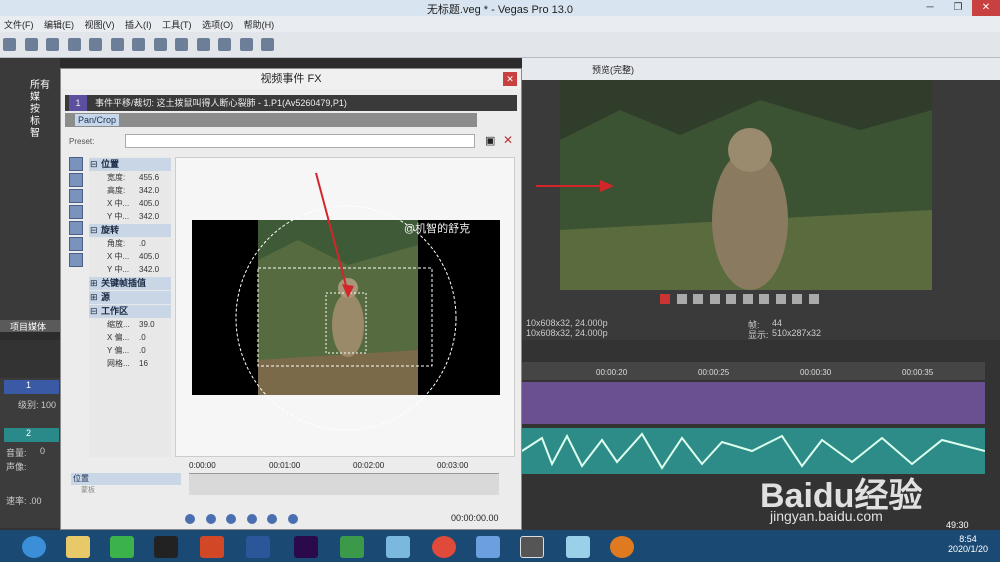 Image resolution: width=1000 pixels, height=562 pixels. What do you see at coordinates (780, 299) in the screenshot?
I see `go-to-end-icon` at bounding box center [780, 299].